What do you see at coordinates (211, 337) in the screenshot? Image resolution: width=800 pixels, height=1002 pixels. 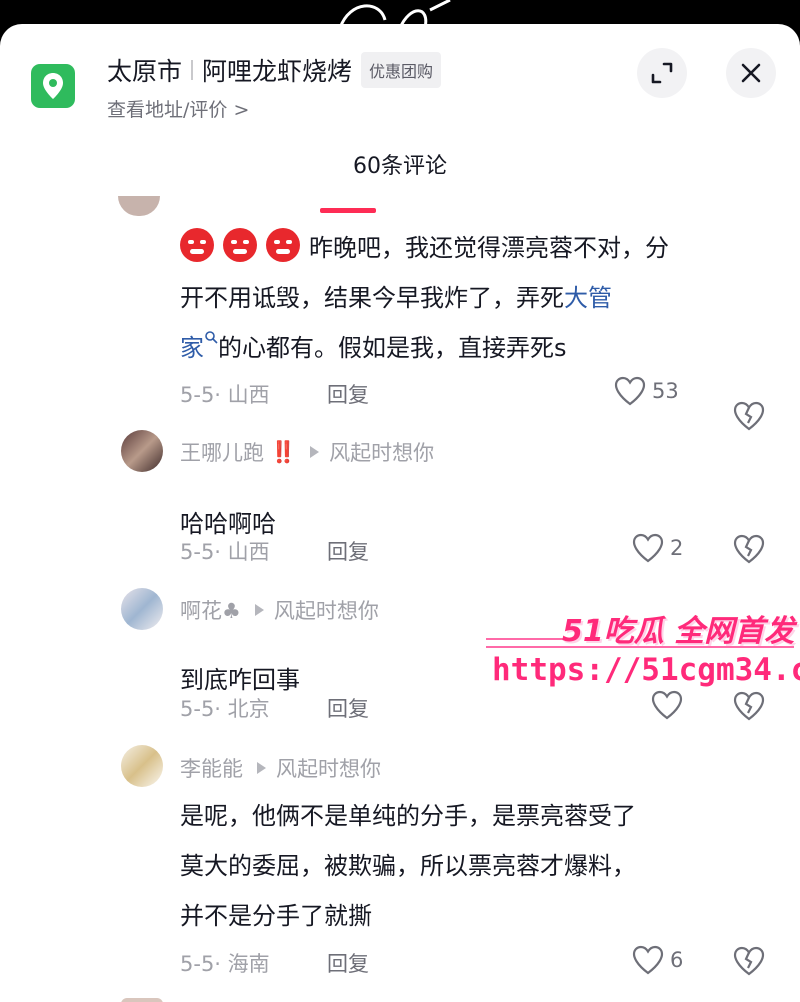 I see `search-icon` at bounding box center [211, 337].